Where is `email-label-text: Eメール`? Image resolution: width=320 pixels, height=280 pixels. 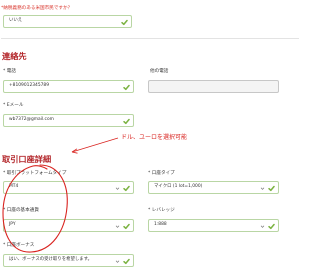 email-label-text: Eメール is located at coordinates (15, 105).